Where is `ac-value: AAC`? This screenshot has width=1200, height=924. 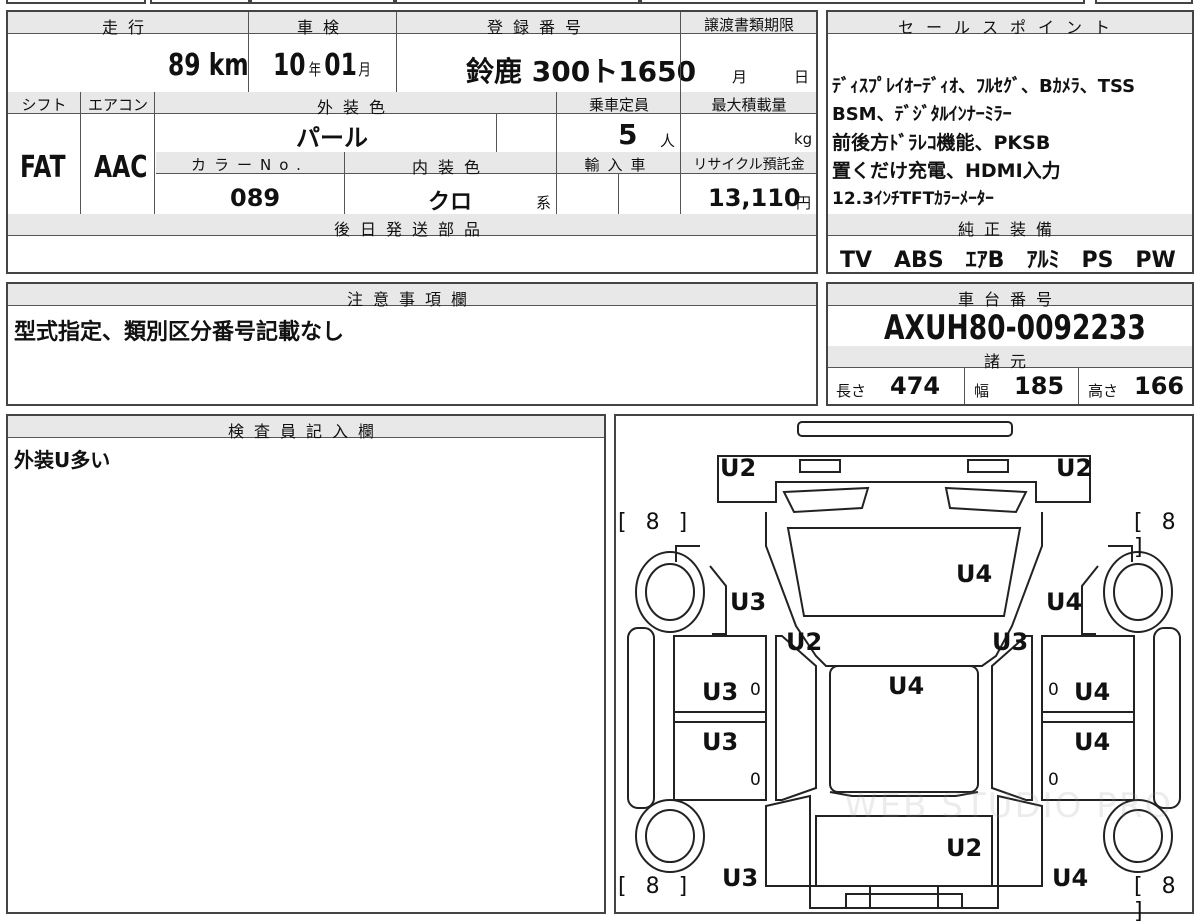
ac-value: AAC is located at coordinates (121, 167).